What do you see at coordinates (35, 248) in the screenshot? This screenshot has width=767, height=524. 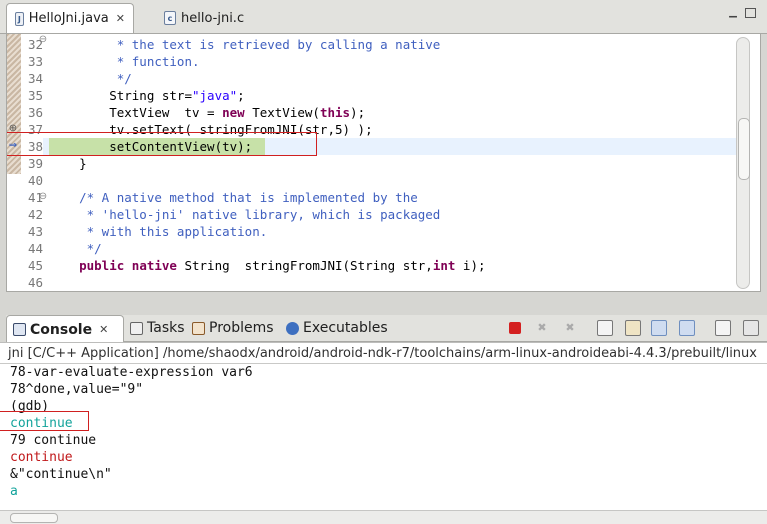 I see `line-number: 44` at bounding box center [35, 248].